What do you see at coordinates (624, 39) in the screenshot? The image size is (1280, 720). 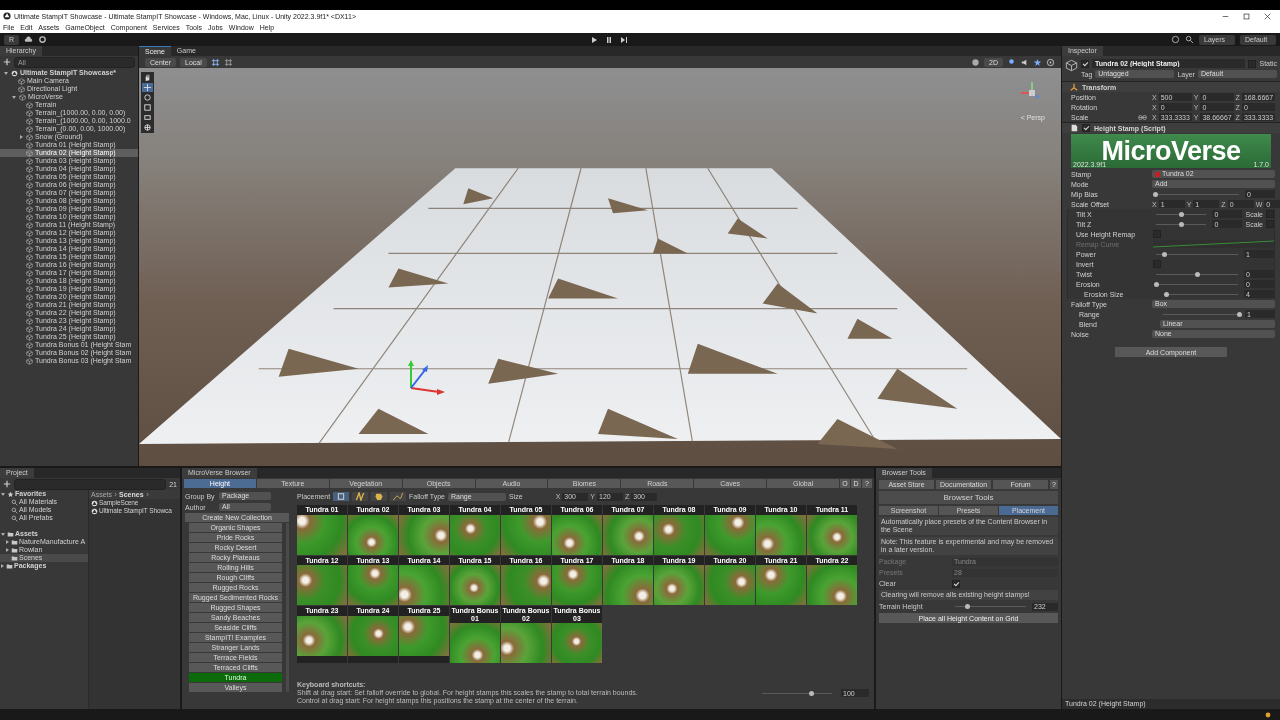 I see `step-icon` at bounding box center [624, 39].